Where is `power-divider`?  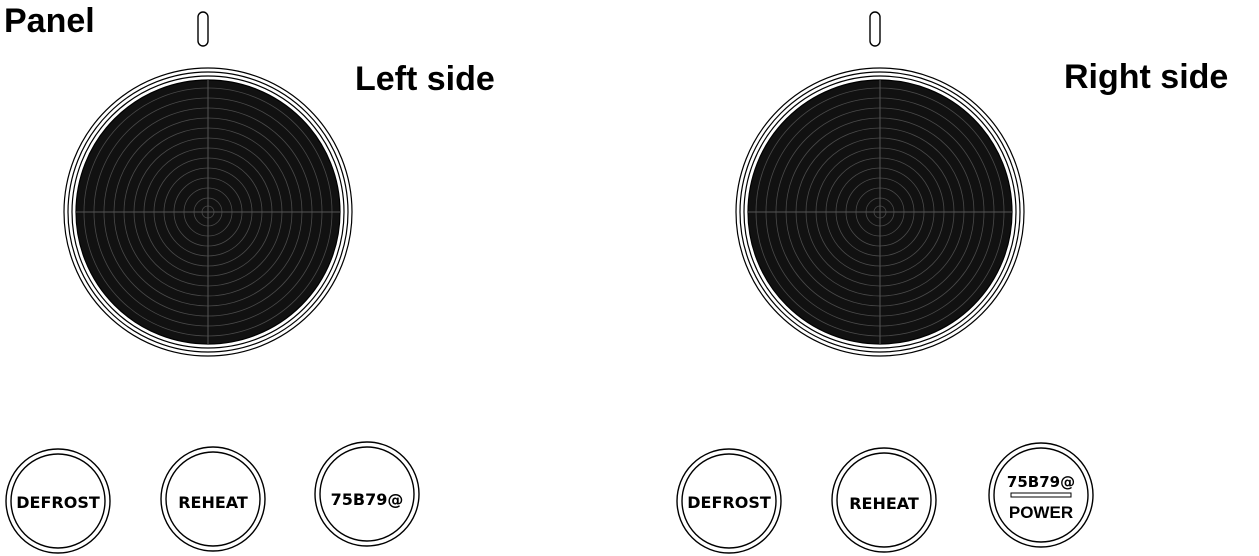 power-divider is located at coordinates (1041, 495).